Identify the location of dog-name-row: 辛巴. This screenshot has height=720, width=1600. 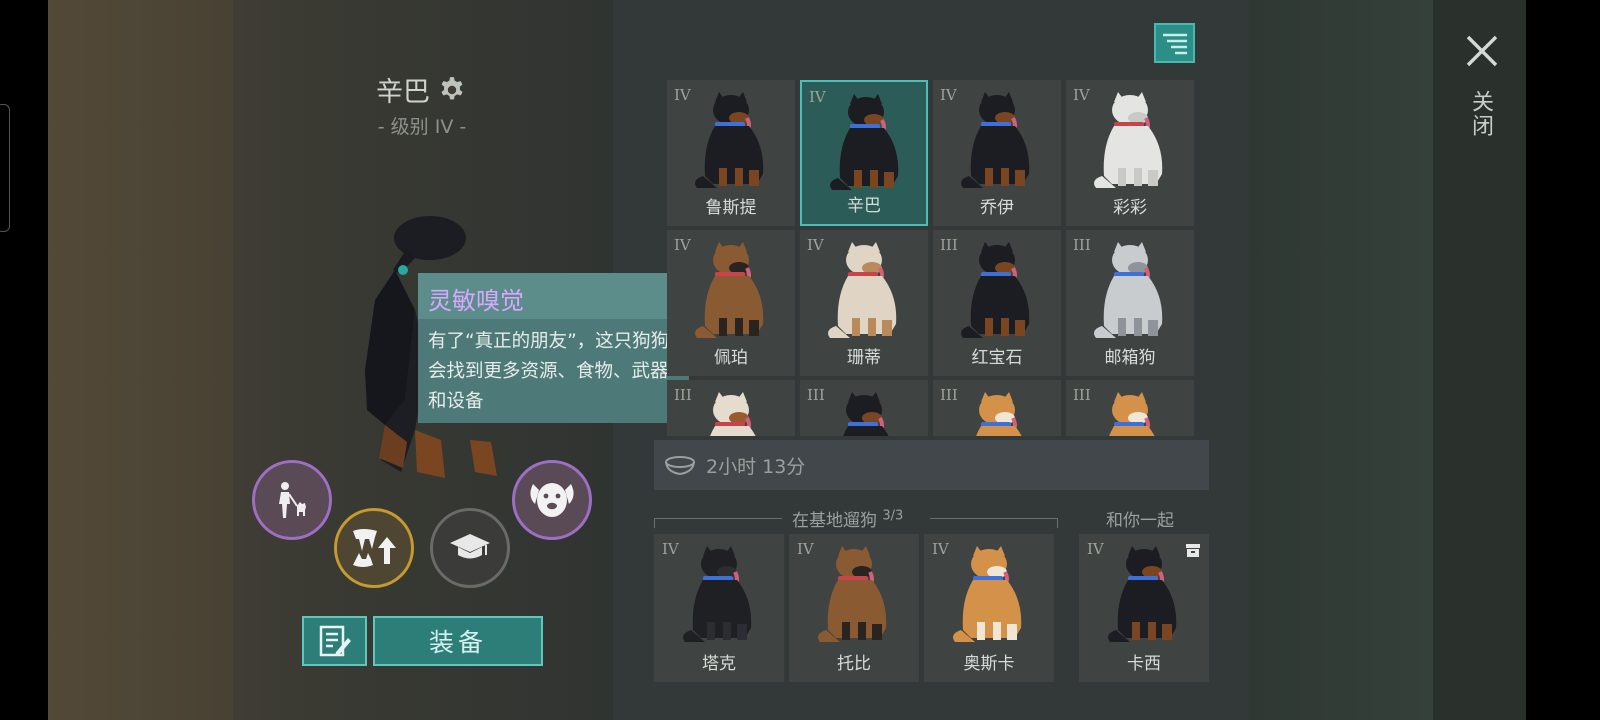
(421, 89).